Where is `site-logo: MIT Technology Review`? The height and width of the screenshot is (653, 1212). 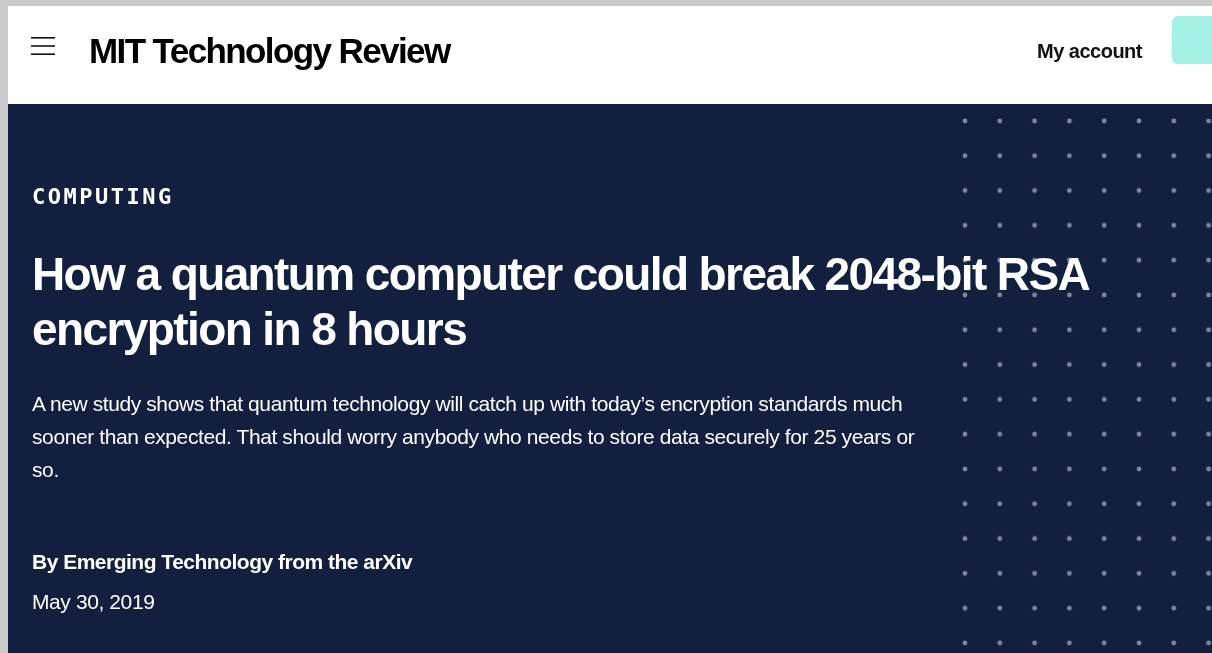 site-logo: MIT Technology Review is located at coordinates (269, 50).